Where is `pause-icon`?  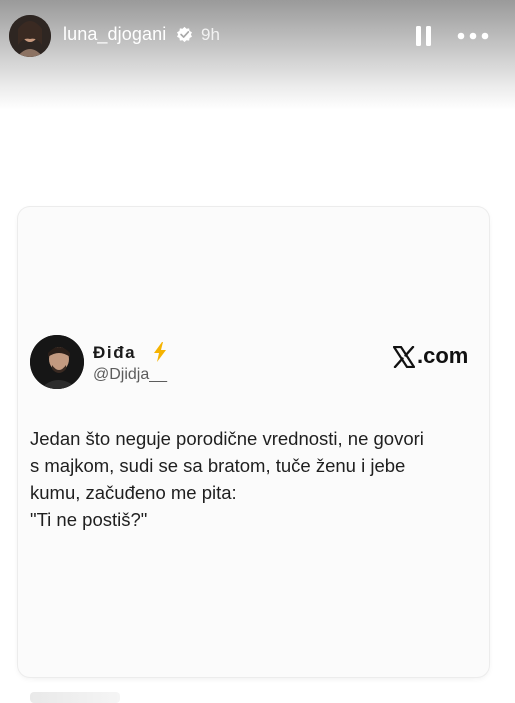
pause-icon is located at coordinates (424, 36).